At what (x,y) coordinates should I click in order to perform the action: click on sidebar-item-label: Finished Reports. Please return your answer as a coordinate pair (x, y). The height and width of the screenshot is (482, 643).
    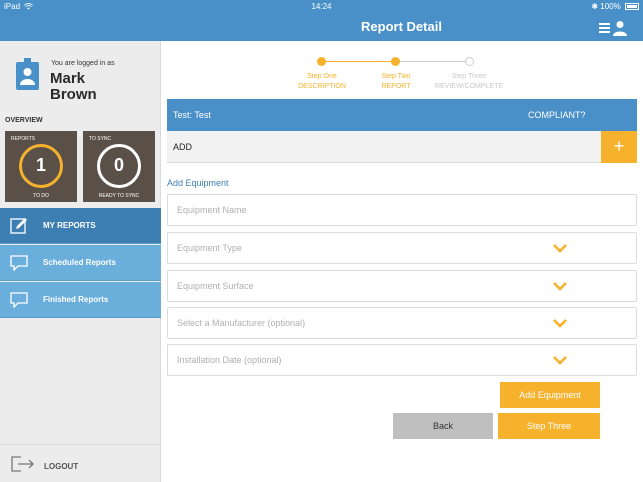
    Looking at the image, I should click on (76, 299).